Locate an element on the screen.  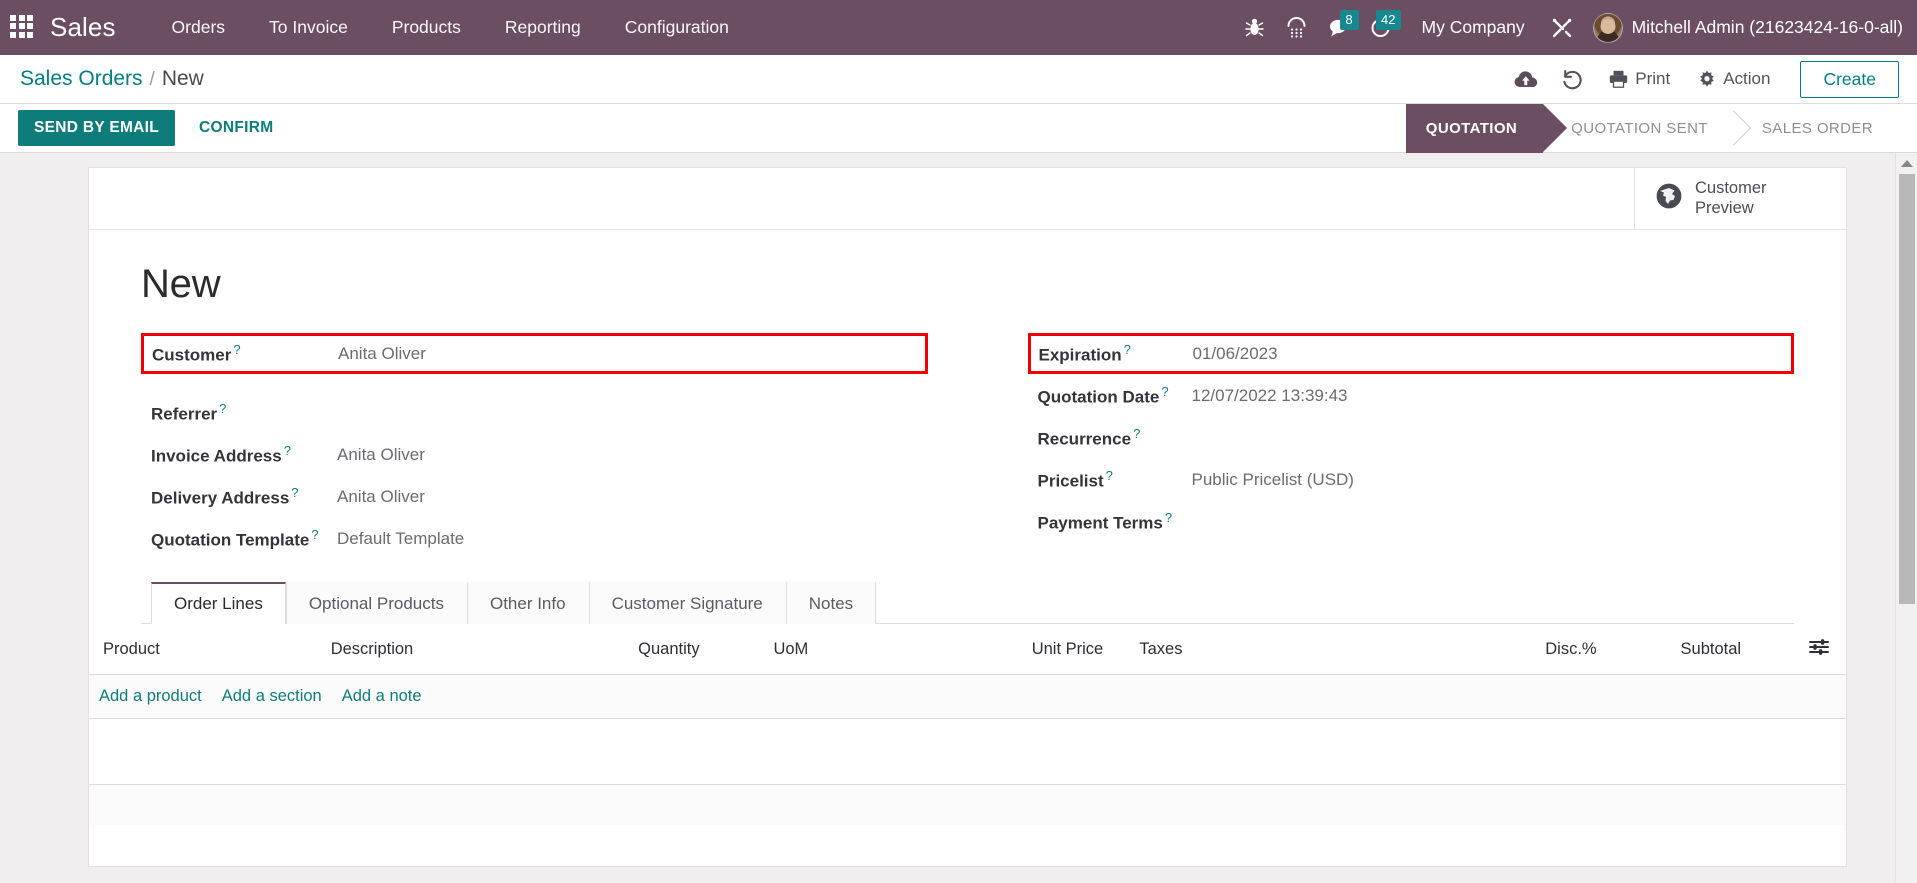
globe-icon is located at coordinates (1669, 198).